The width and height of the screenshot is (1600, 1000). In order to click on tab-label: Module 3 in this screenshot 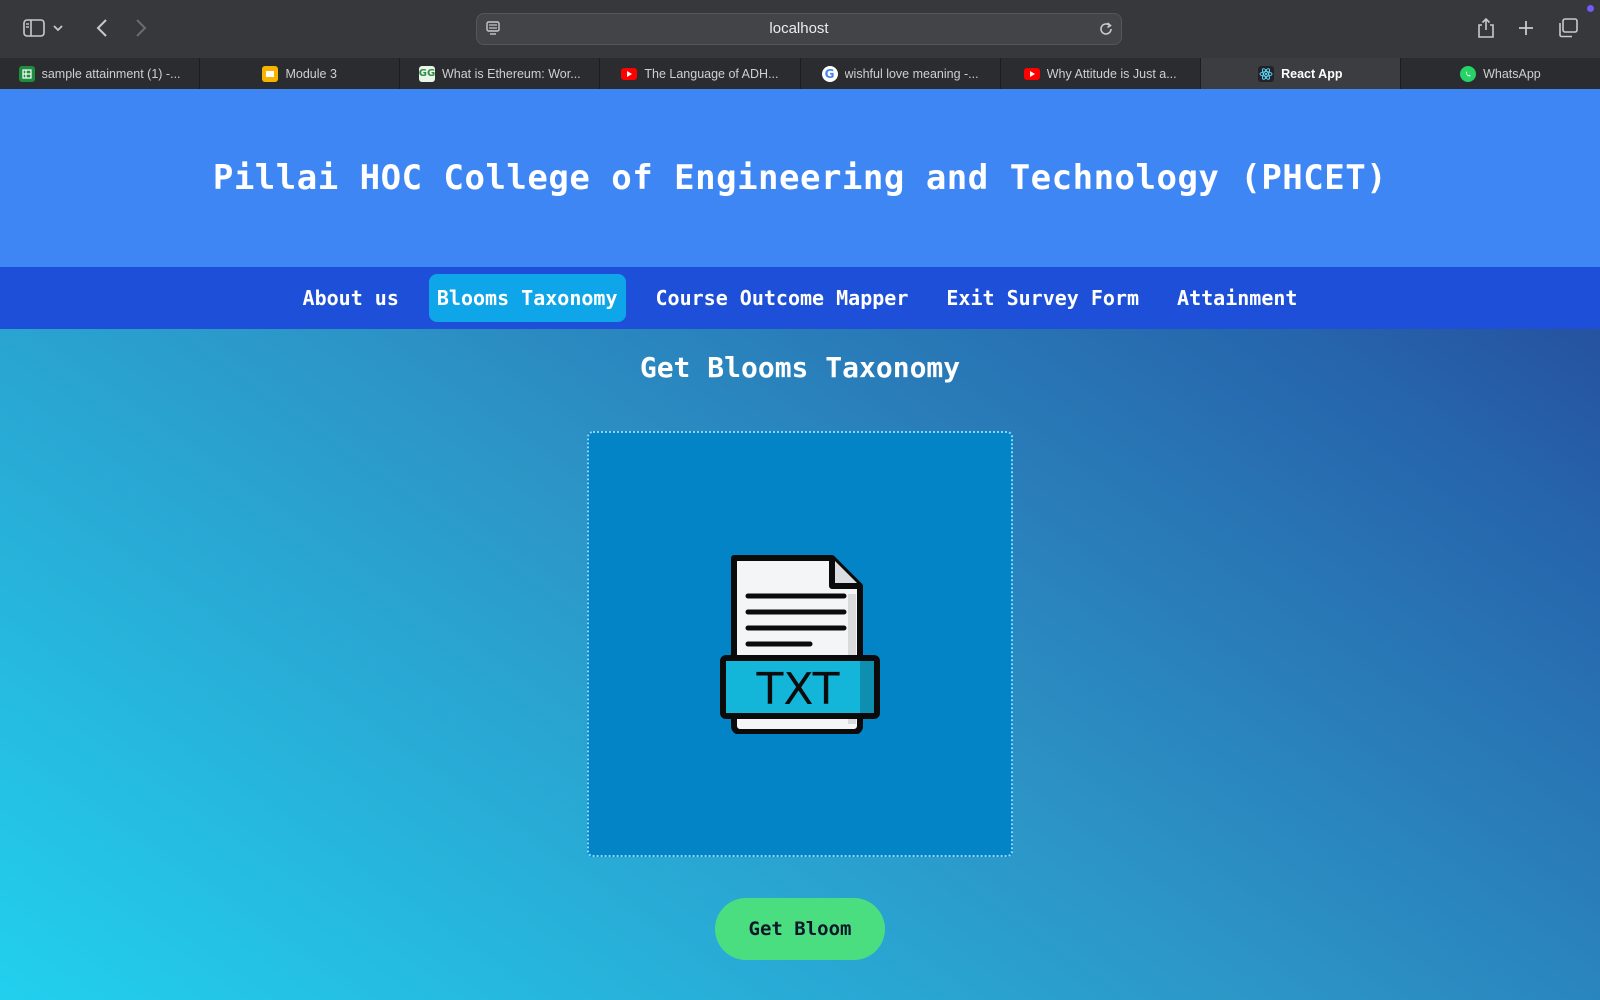, I will do `click(311, 73)`.